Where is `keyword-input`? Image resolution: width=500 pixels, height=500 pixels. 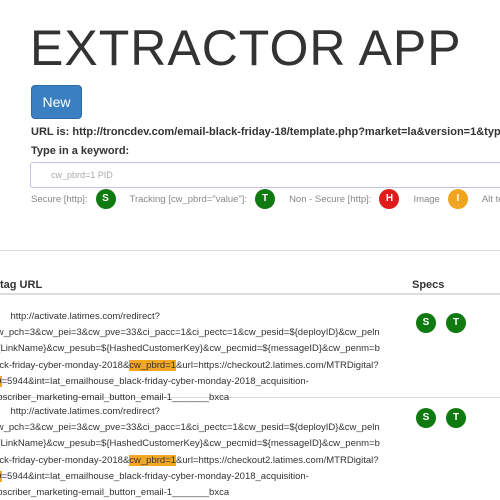 keyword-input is located at coordinates (265, 175).